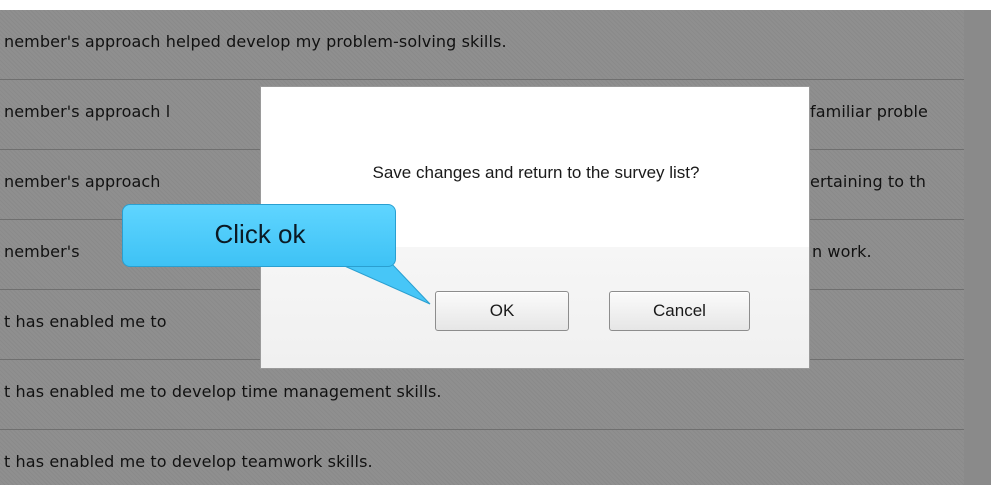 Image resolution: width=991 pixels, height=485 pixels. Describe the element at coordinates (82, 181) in the screenshot. I see `survey-row-text: nember's approach` at that location.